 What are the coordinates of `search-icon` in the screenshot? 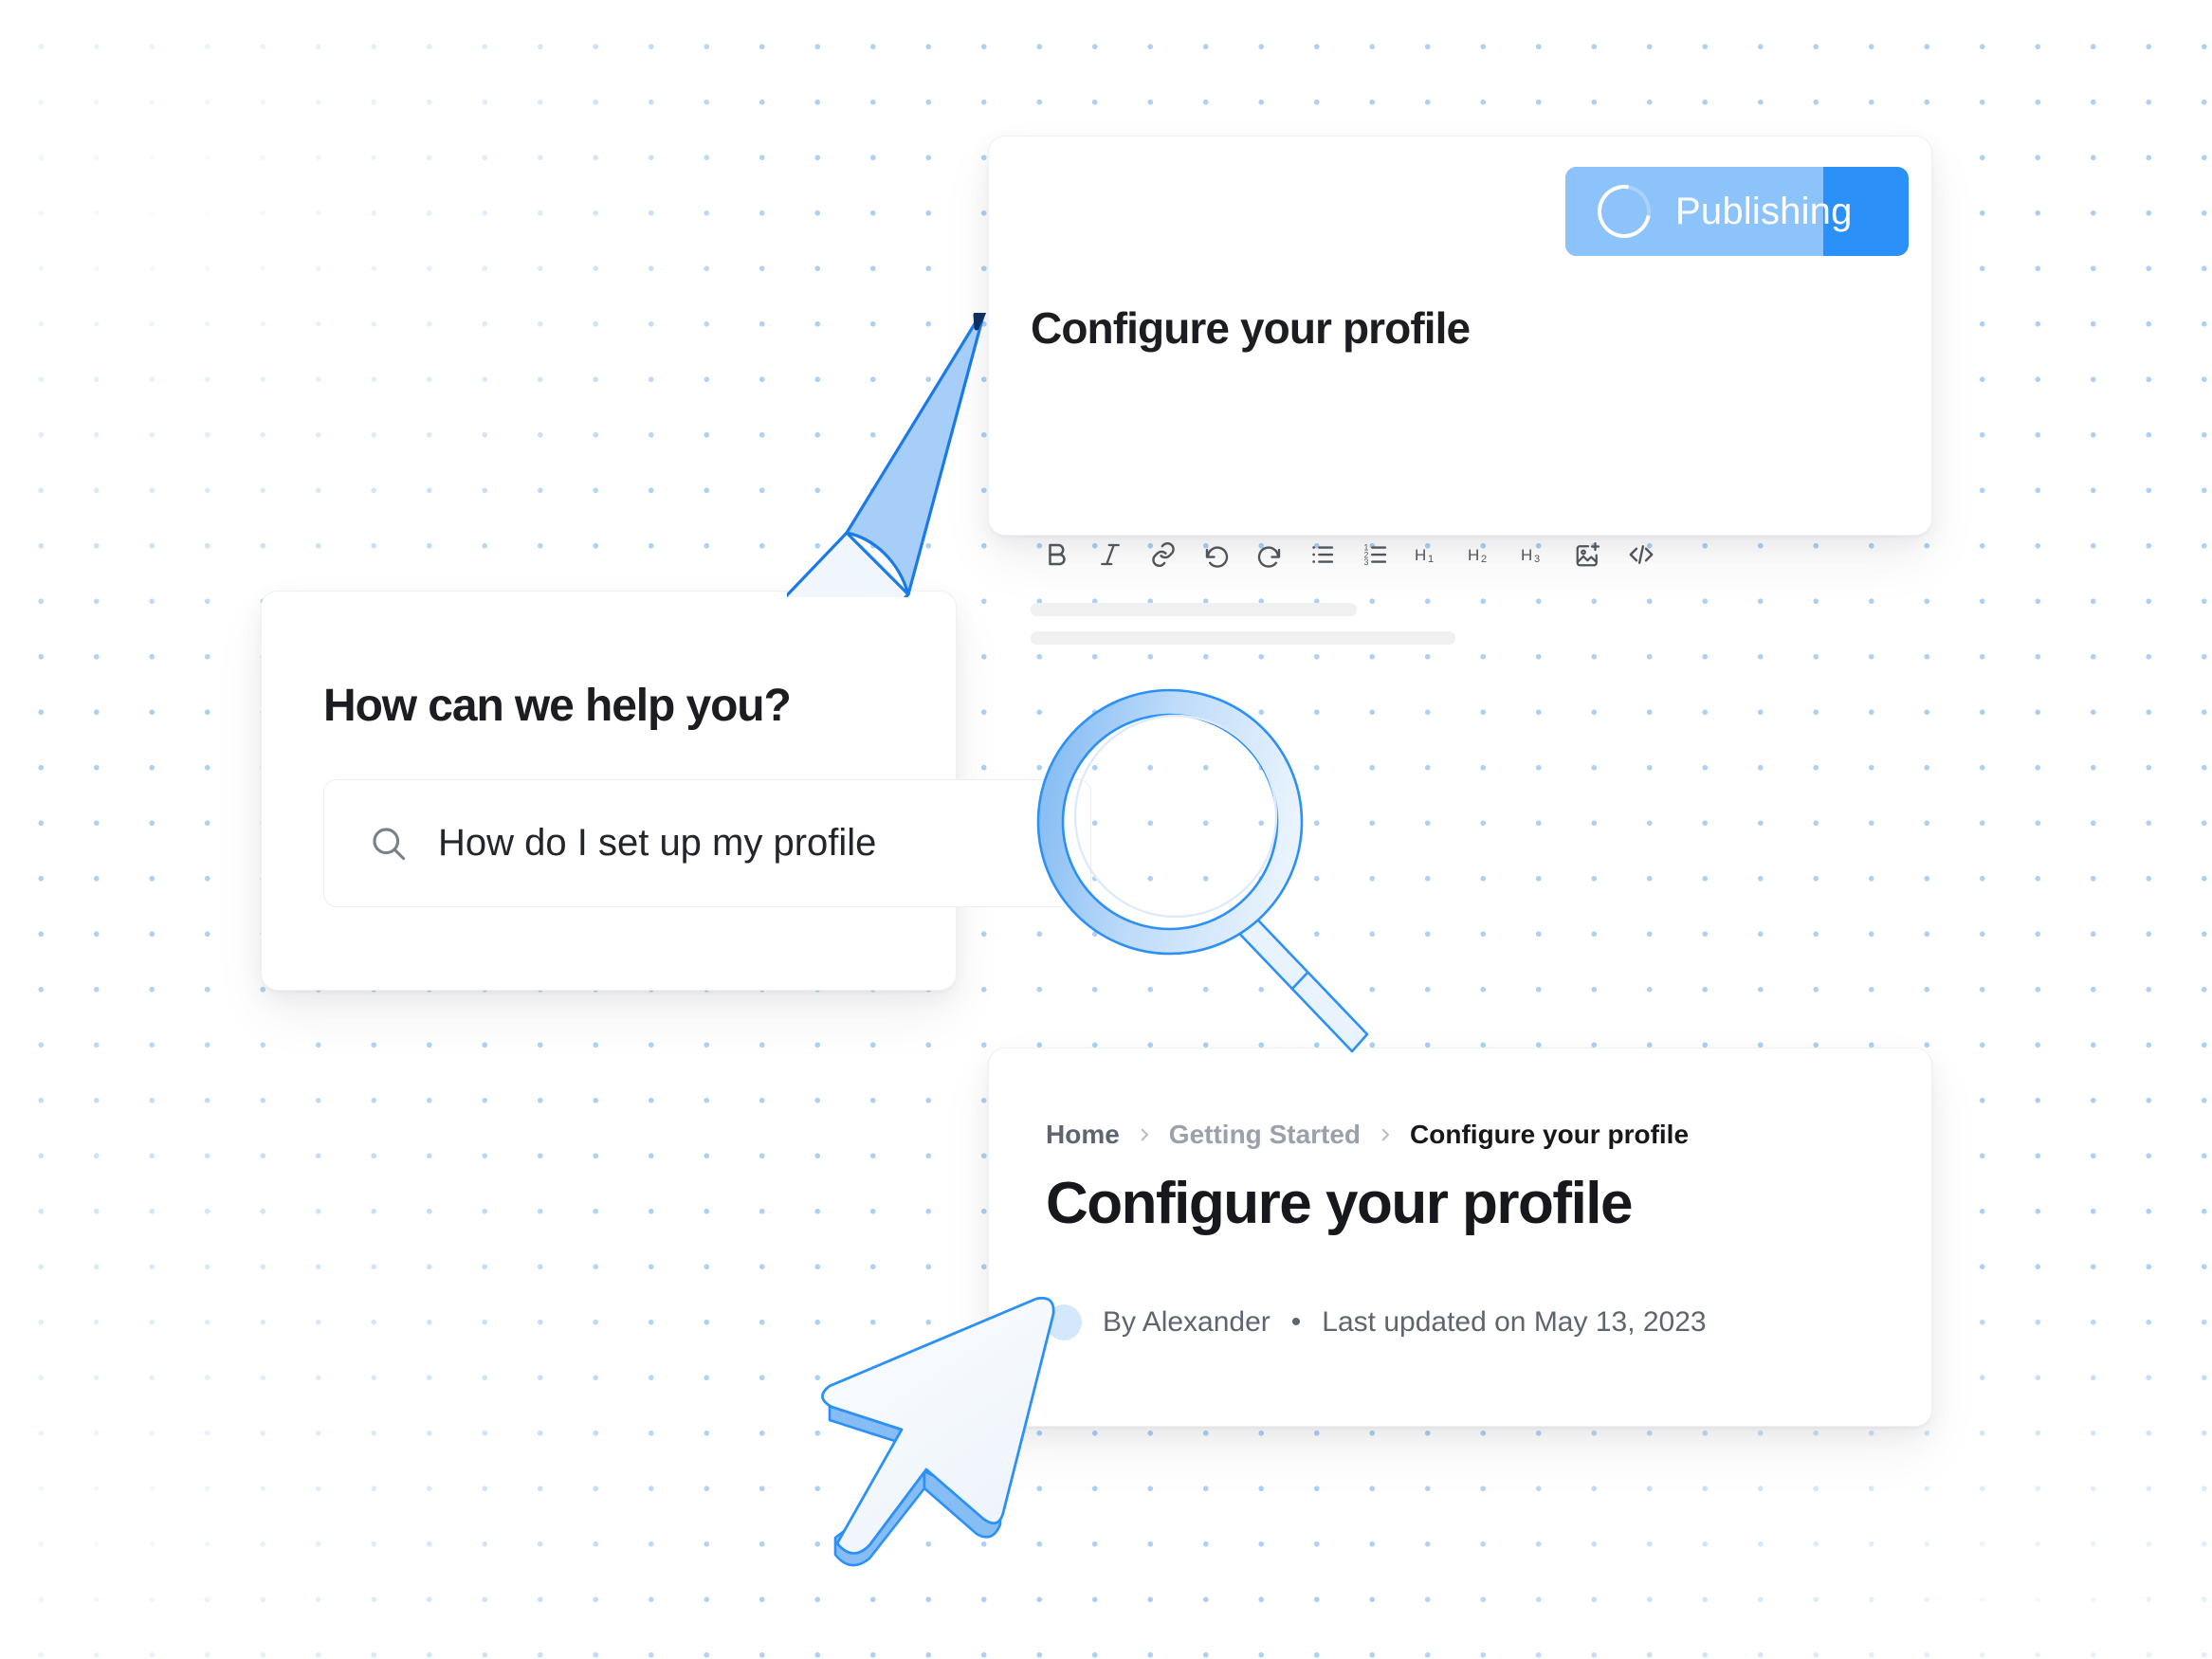 It's located at (389, 844).